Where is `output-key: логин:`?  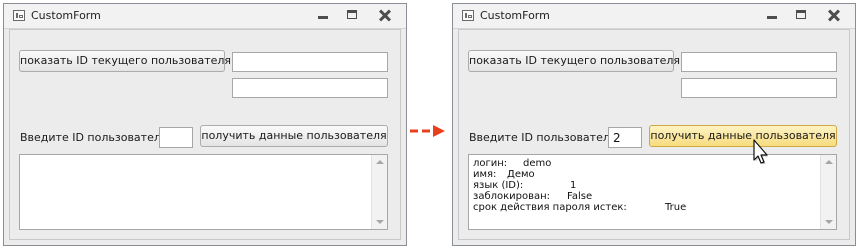 output-key: логин: is located at coordinates (490, 163).